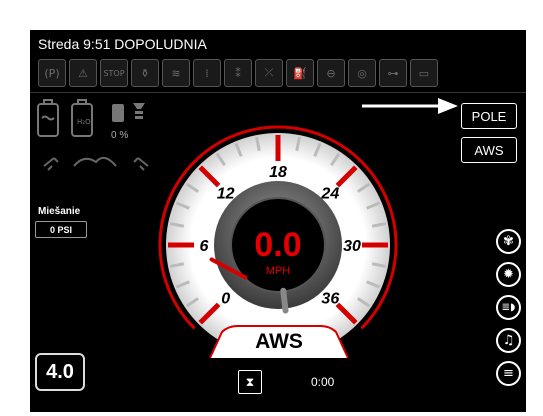 Image resolution: width=543 pixels, height=416 pixels. I want to click on pole-button: POLE, so click(489, 116).